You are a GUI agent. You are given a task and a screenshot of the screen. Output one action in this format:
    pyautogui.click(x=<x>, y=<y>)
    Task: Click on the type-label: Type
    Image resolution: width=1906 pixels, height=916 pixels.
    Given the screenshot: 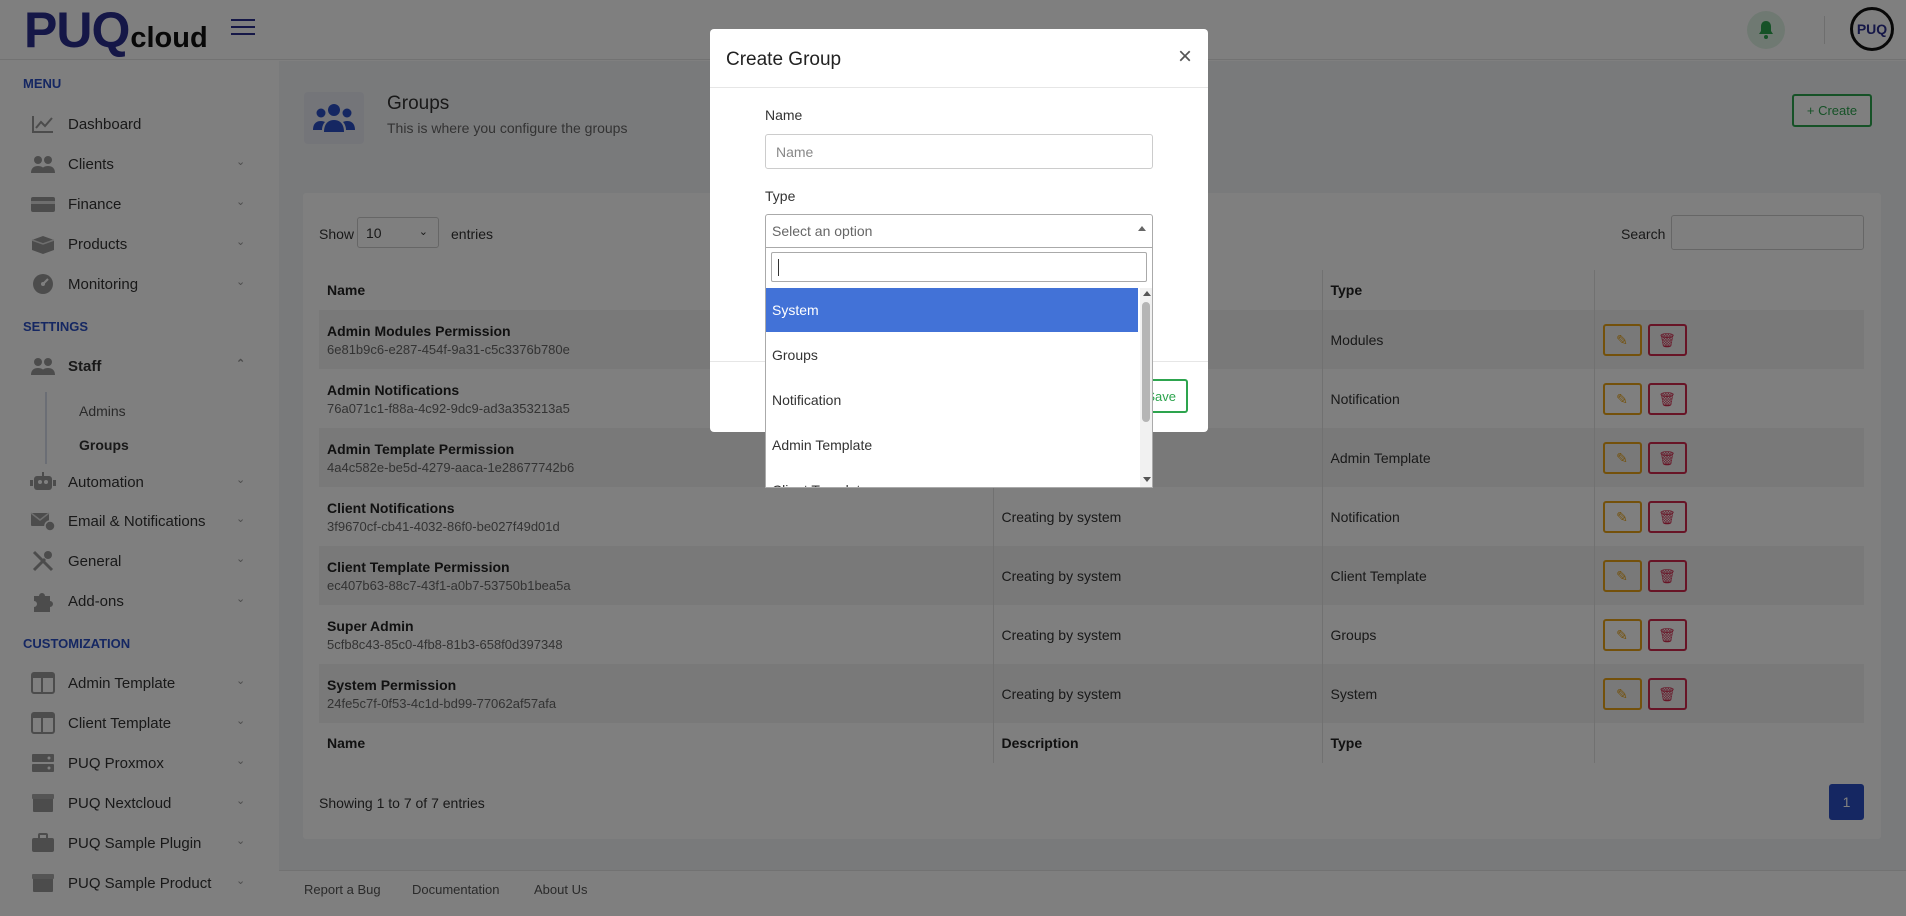 What is the action you would take?
    pyautogui.click(x=780, y=196)
    